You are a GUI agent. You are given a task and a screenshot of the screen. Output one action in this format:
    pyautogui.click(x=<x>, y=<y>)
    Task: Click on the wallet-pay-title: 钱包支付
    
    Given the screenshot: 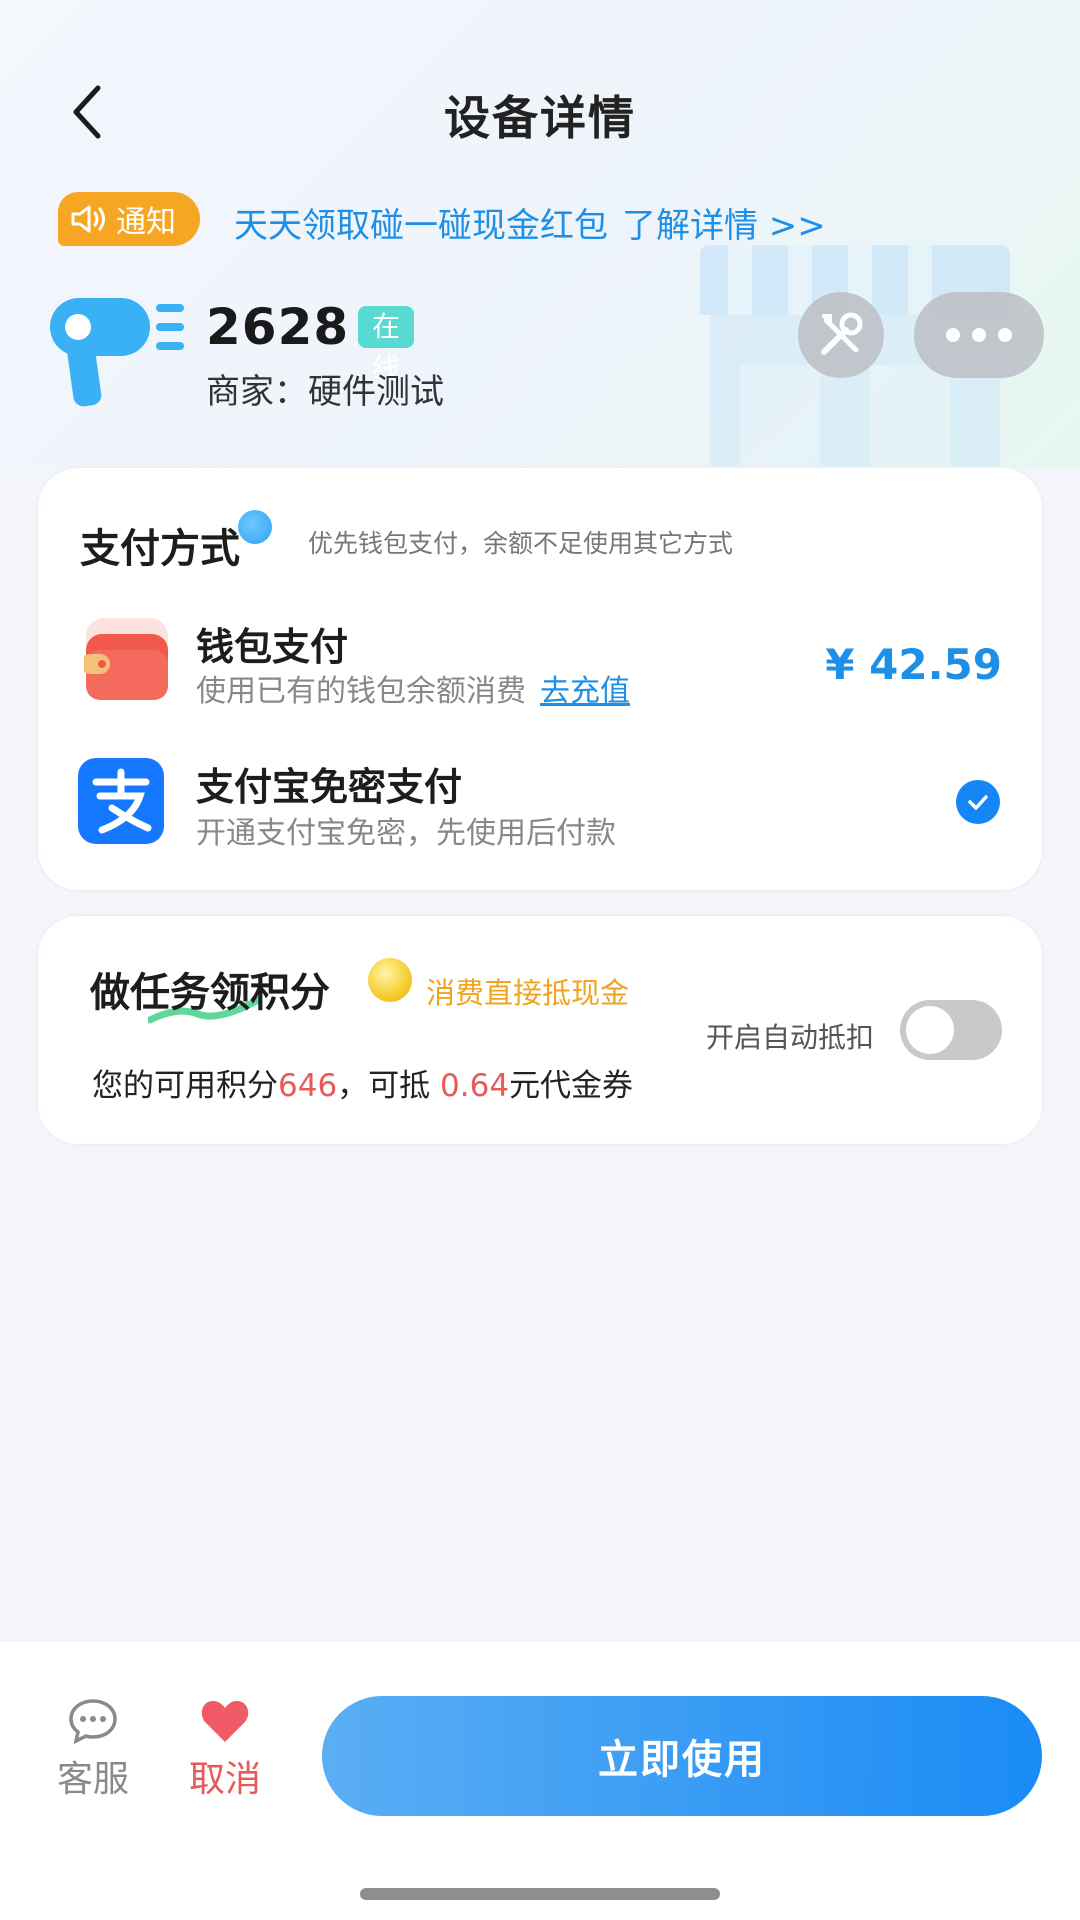 What is the action you would take?
    pyautogui.click(x=272, y=647)
    